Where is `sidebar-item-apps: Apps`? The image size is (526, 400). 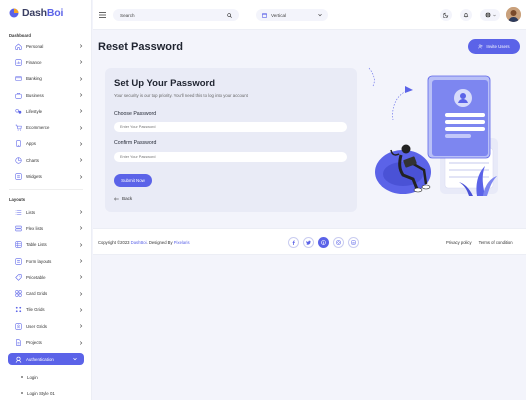 sidebar-item-apps: Apps is located at coordinates (46, 144).